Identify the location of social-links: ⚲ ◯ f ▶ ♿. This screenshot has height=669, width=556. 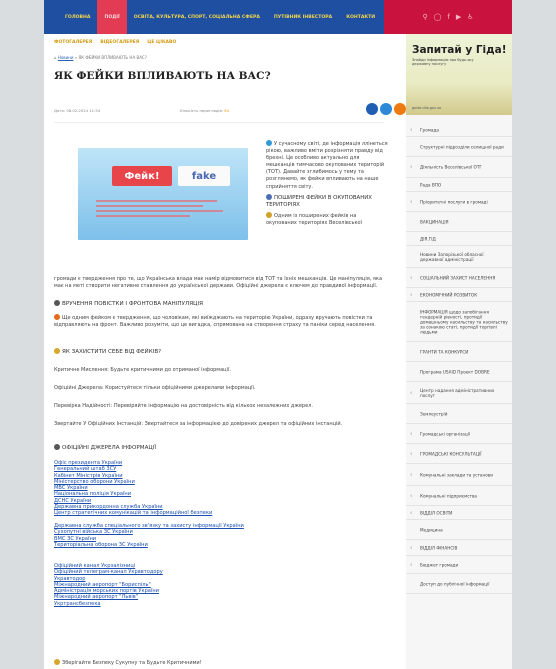
(448, 17).